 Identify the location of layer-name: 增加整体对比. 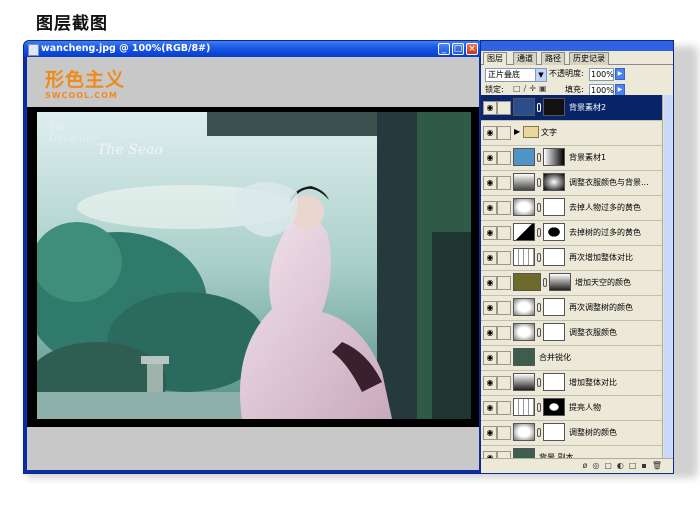
(593, 382).